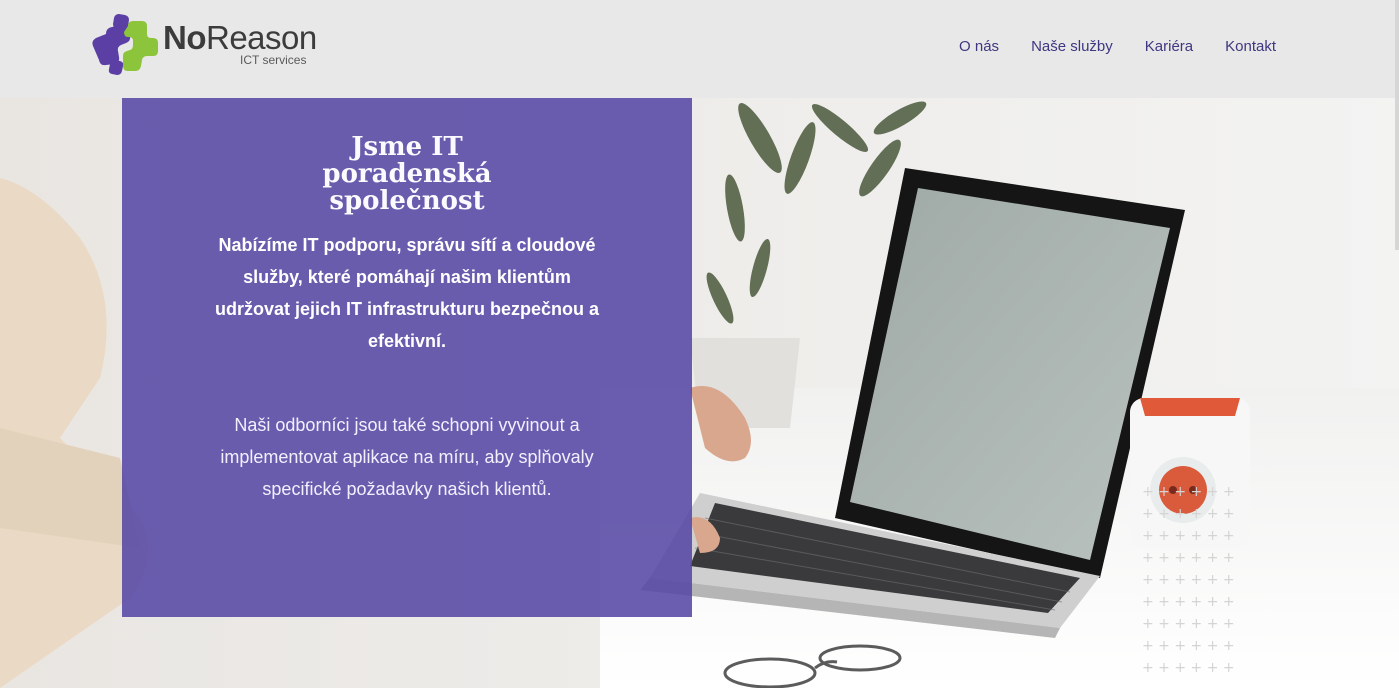  Describe the element at coordinates (1397, 125) in the screenshot. I see `page-scrollbar` at that location.